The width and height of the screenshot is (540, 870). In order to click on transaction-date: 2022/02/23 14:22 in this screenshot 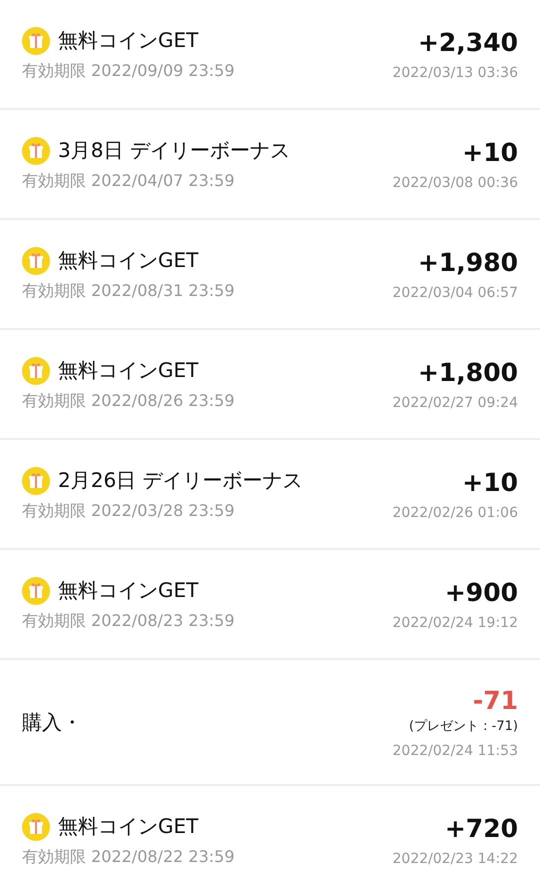, I will do `click(455, 858)`.